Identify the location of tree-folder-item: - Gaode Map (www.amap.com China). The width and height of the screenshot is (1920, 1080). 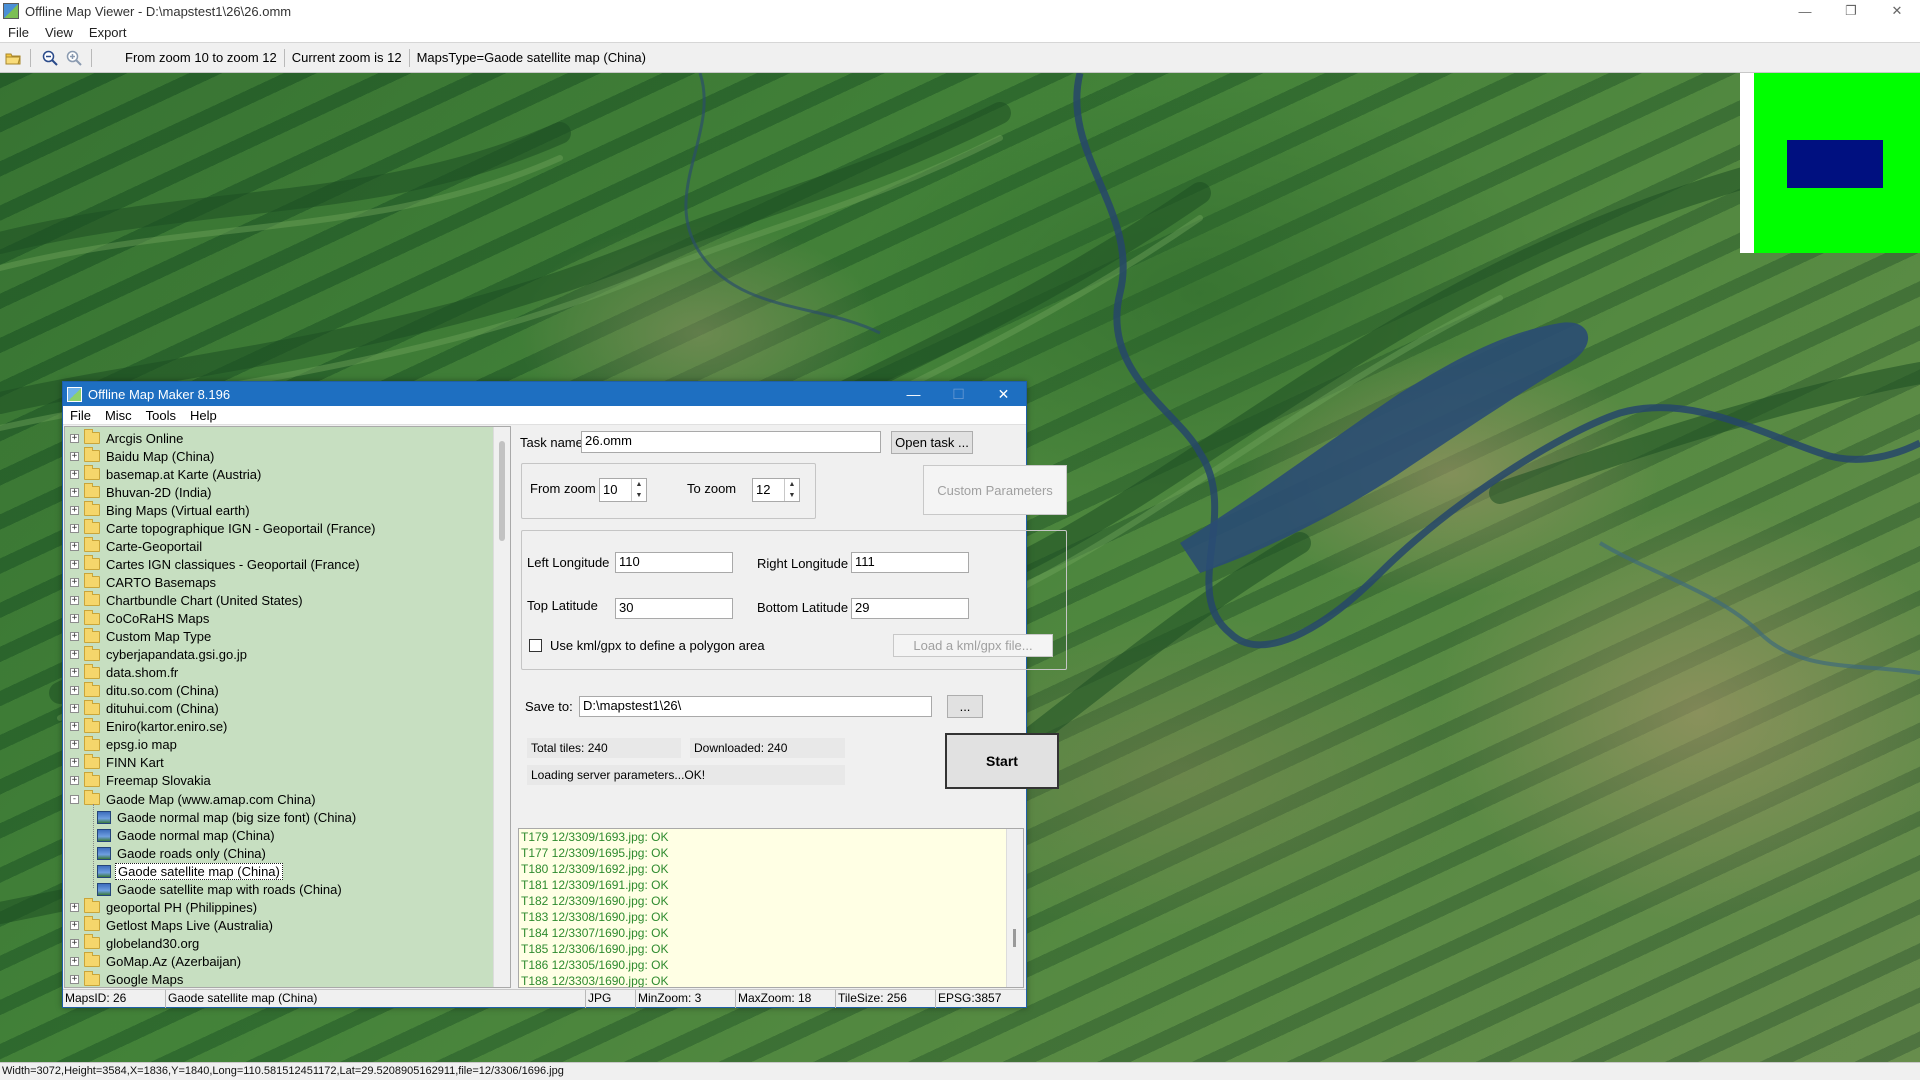
(191, 799).